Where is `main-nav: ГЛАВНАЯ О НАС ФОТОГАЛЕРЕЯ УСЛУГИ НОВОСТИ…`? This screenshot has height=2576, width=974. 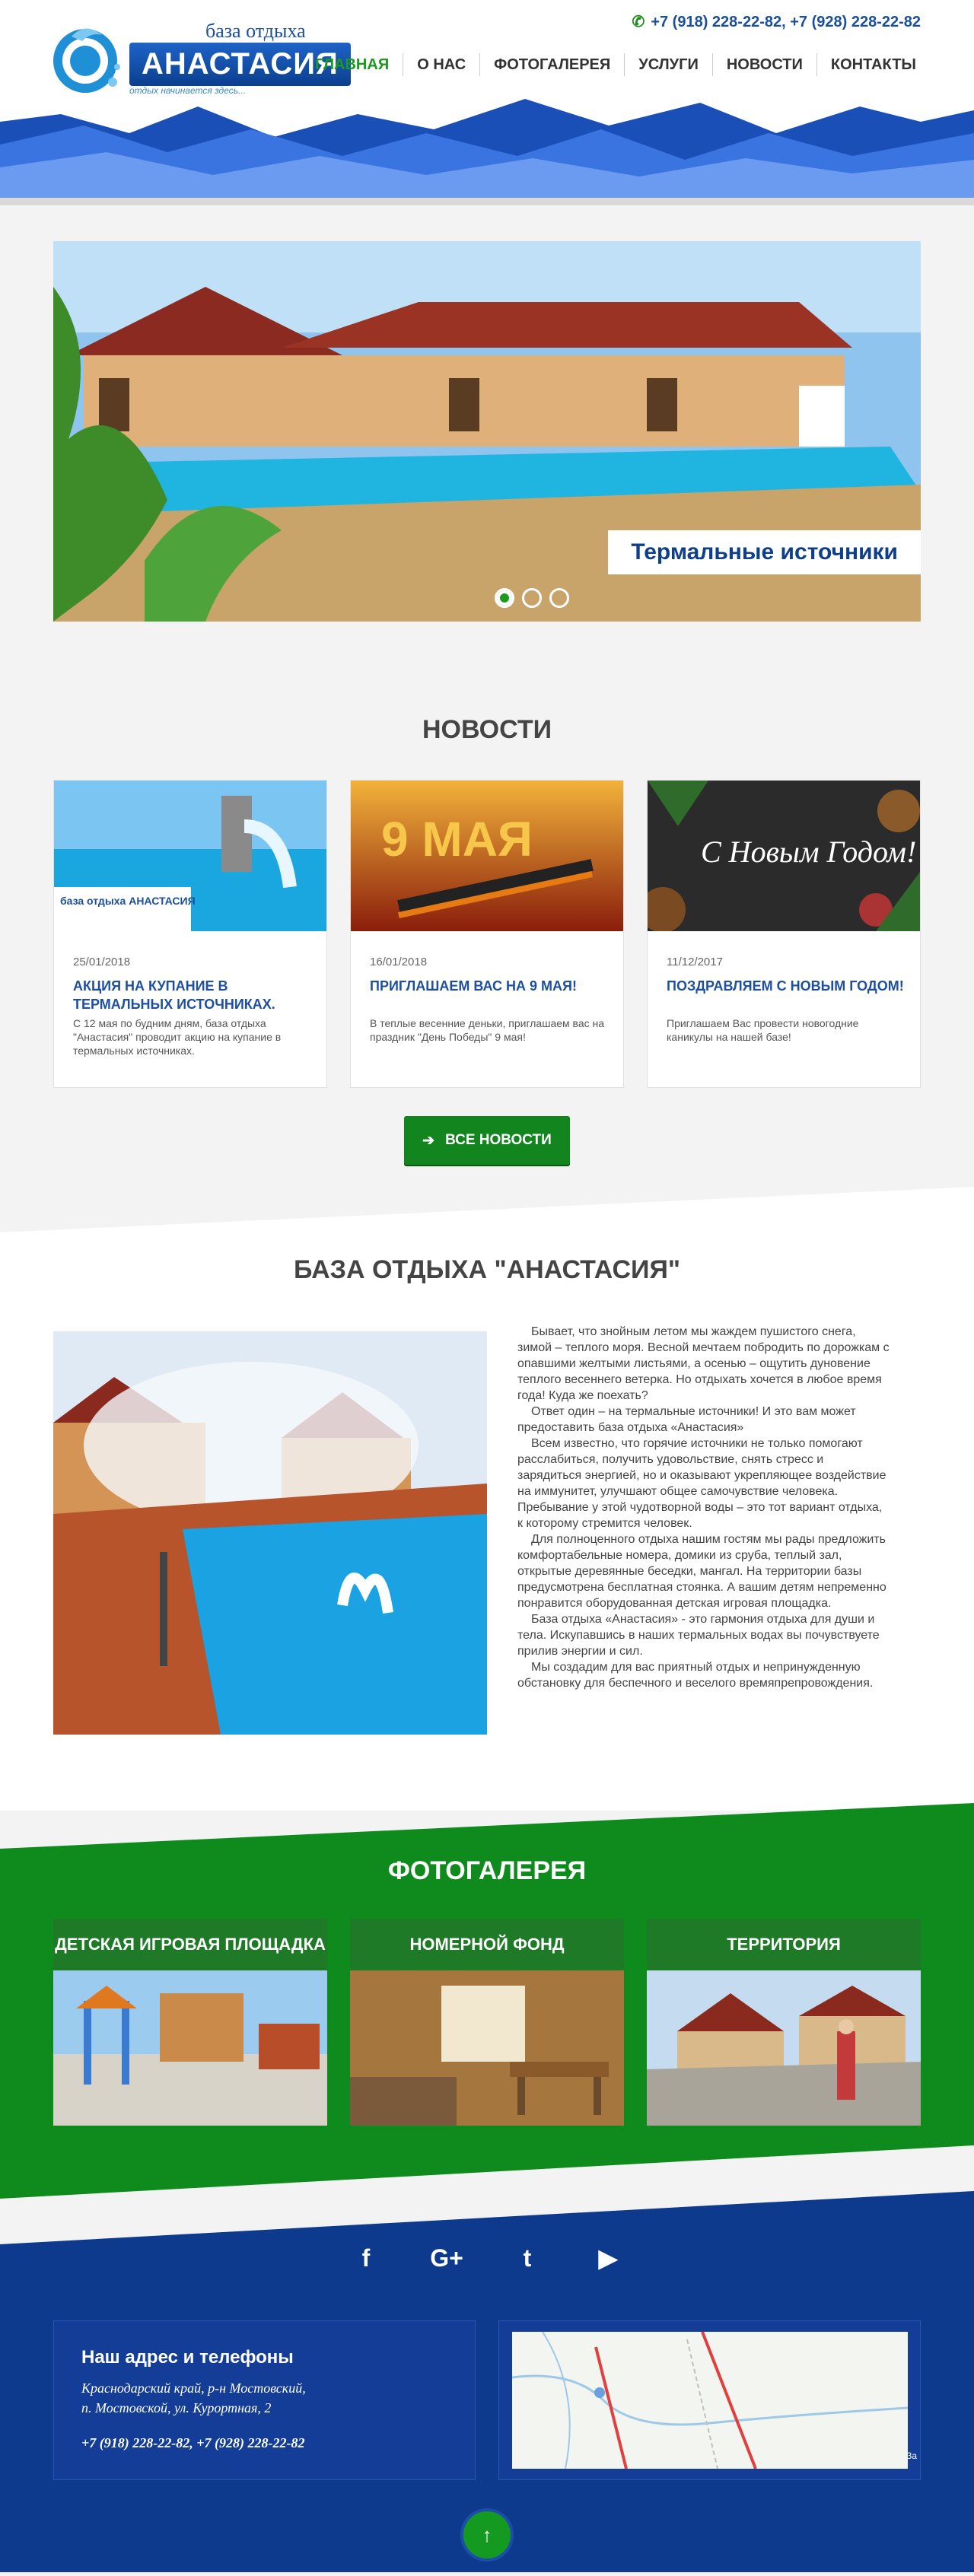
main-nav: ГЛАВНАЯ О НАС ФОТОГАЛЕРЕЯ УСЛУГИ НОВОСТИ… is located at coordinates (615, 64).